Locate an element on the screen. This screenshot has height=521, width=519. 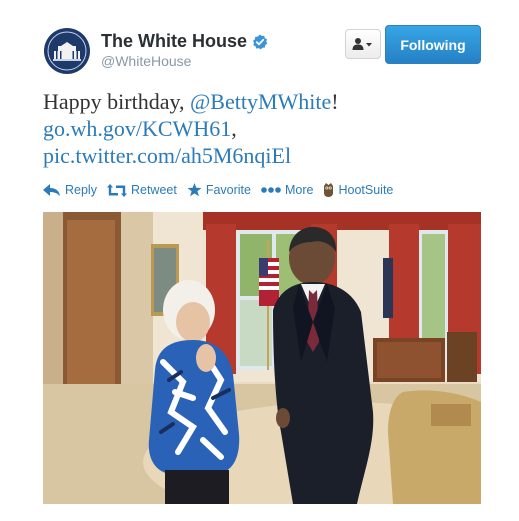
more-action: More is located at coordinates (287, 190).